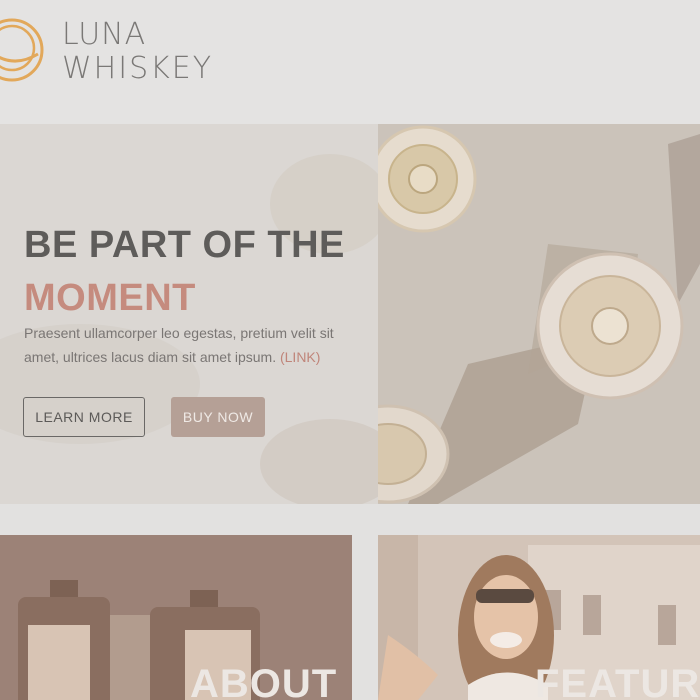  I want to click on brand-name-line1: LUNA, so click(104, 34).